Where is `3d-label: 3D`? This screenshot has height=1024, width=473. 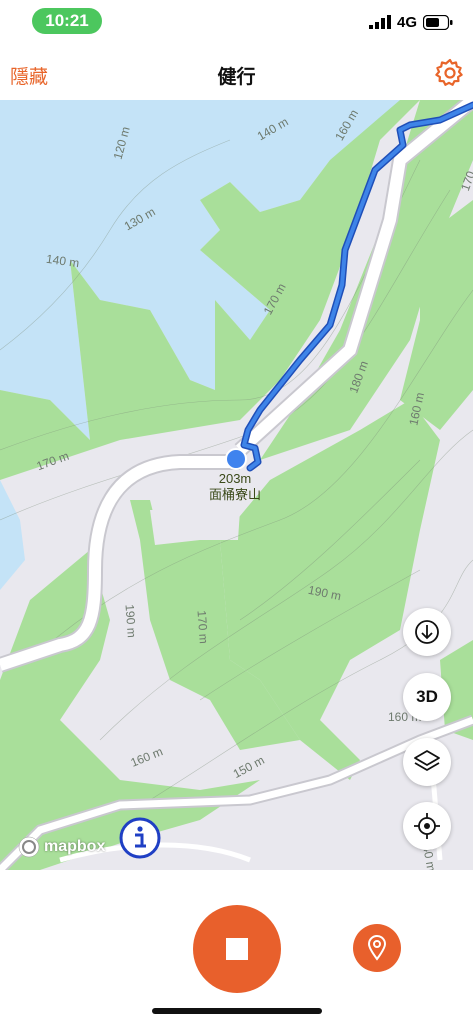 3d-label: 3D is located at coordinates (427, 696).